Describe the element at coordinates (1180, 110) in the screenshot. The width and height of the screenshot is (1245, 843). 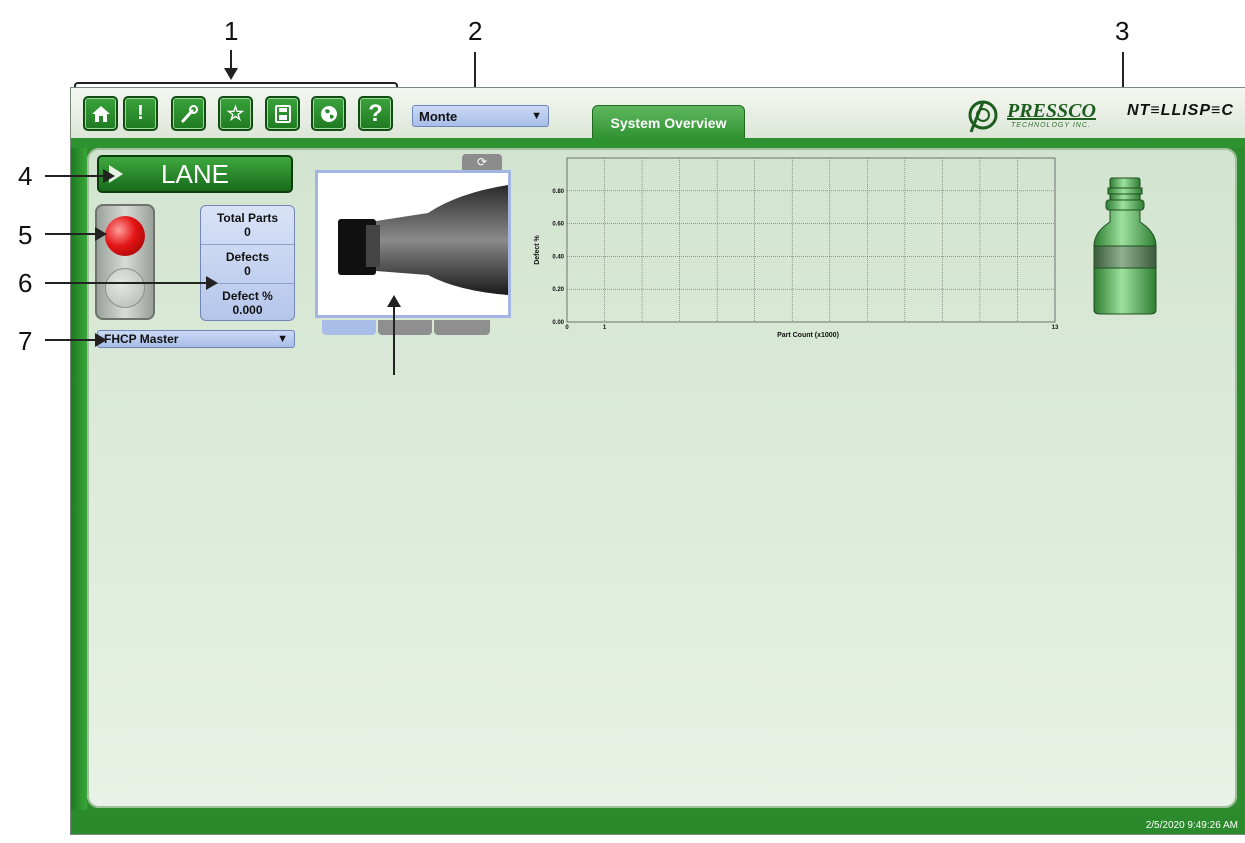
I see `logo-intellispec-text: NT≡LLISP≡C` at that location.